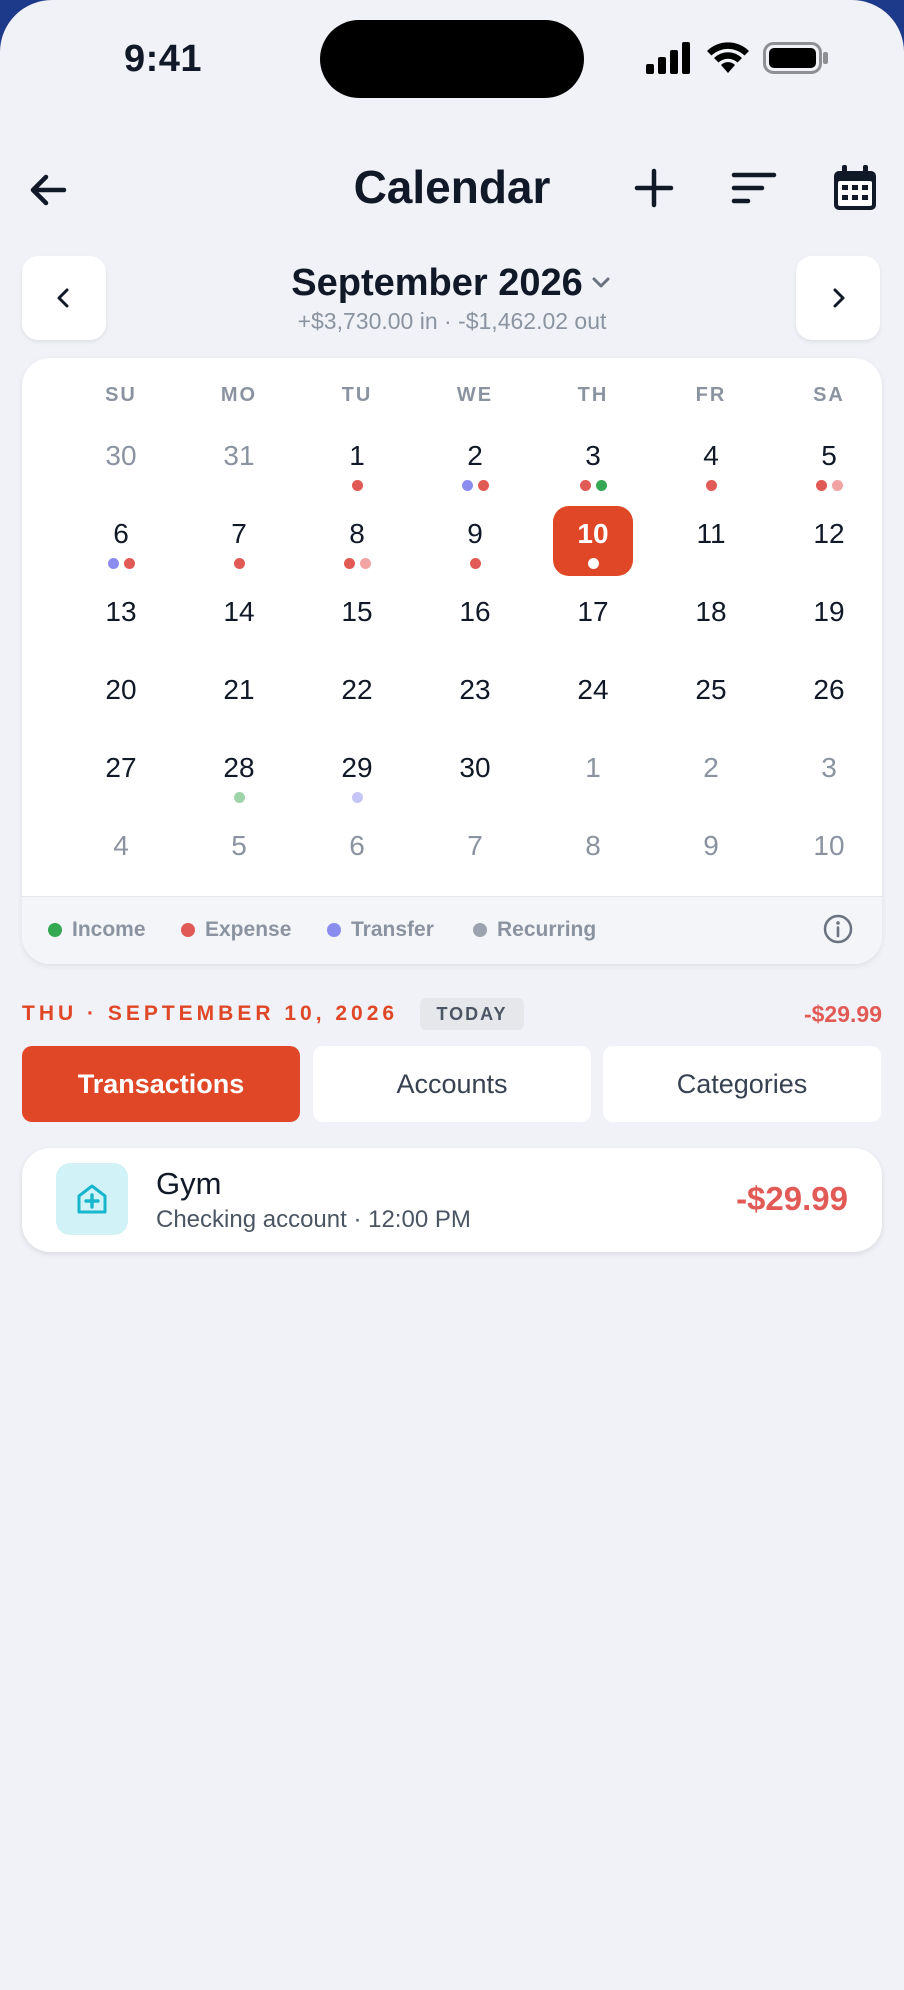 This screenshot has height=1990, width=904. I want to click on month-selector: September 2026, so click(452, 283).